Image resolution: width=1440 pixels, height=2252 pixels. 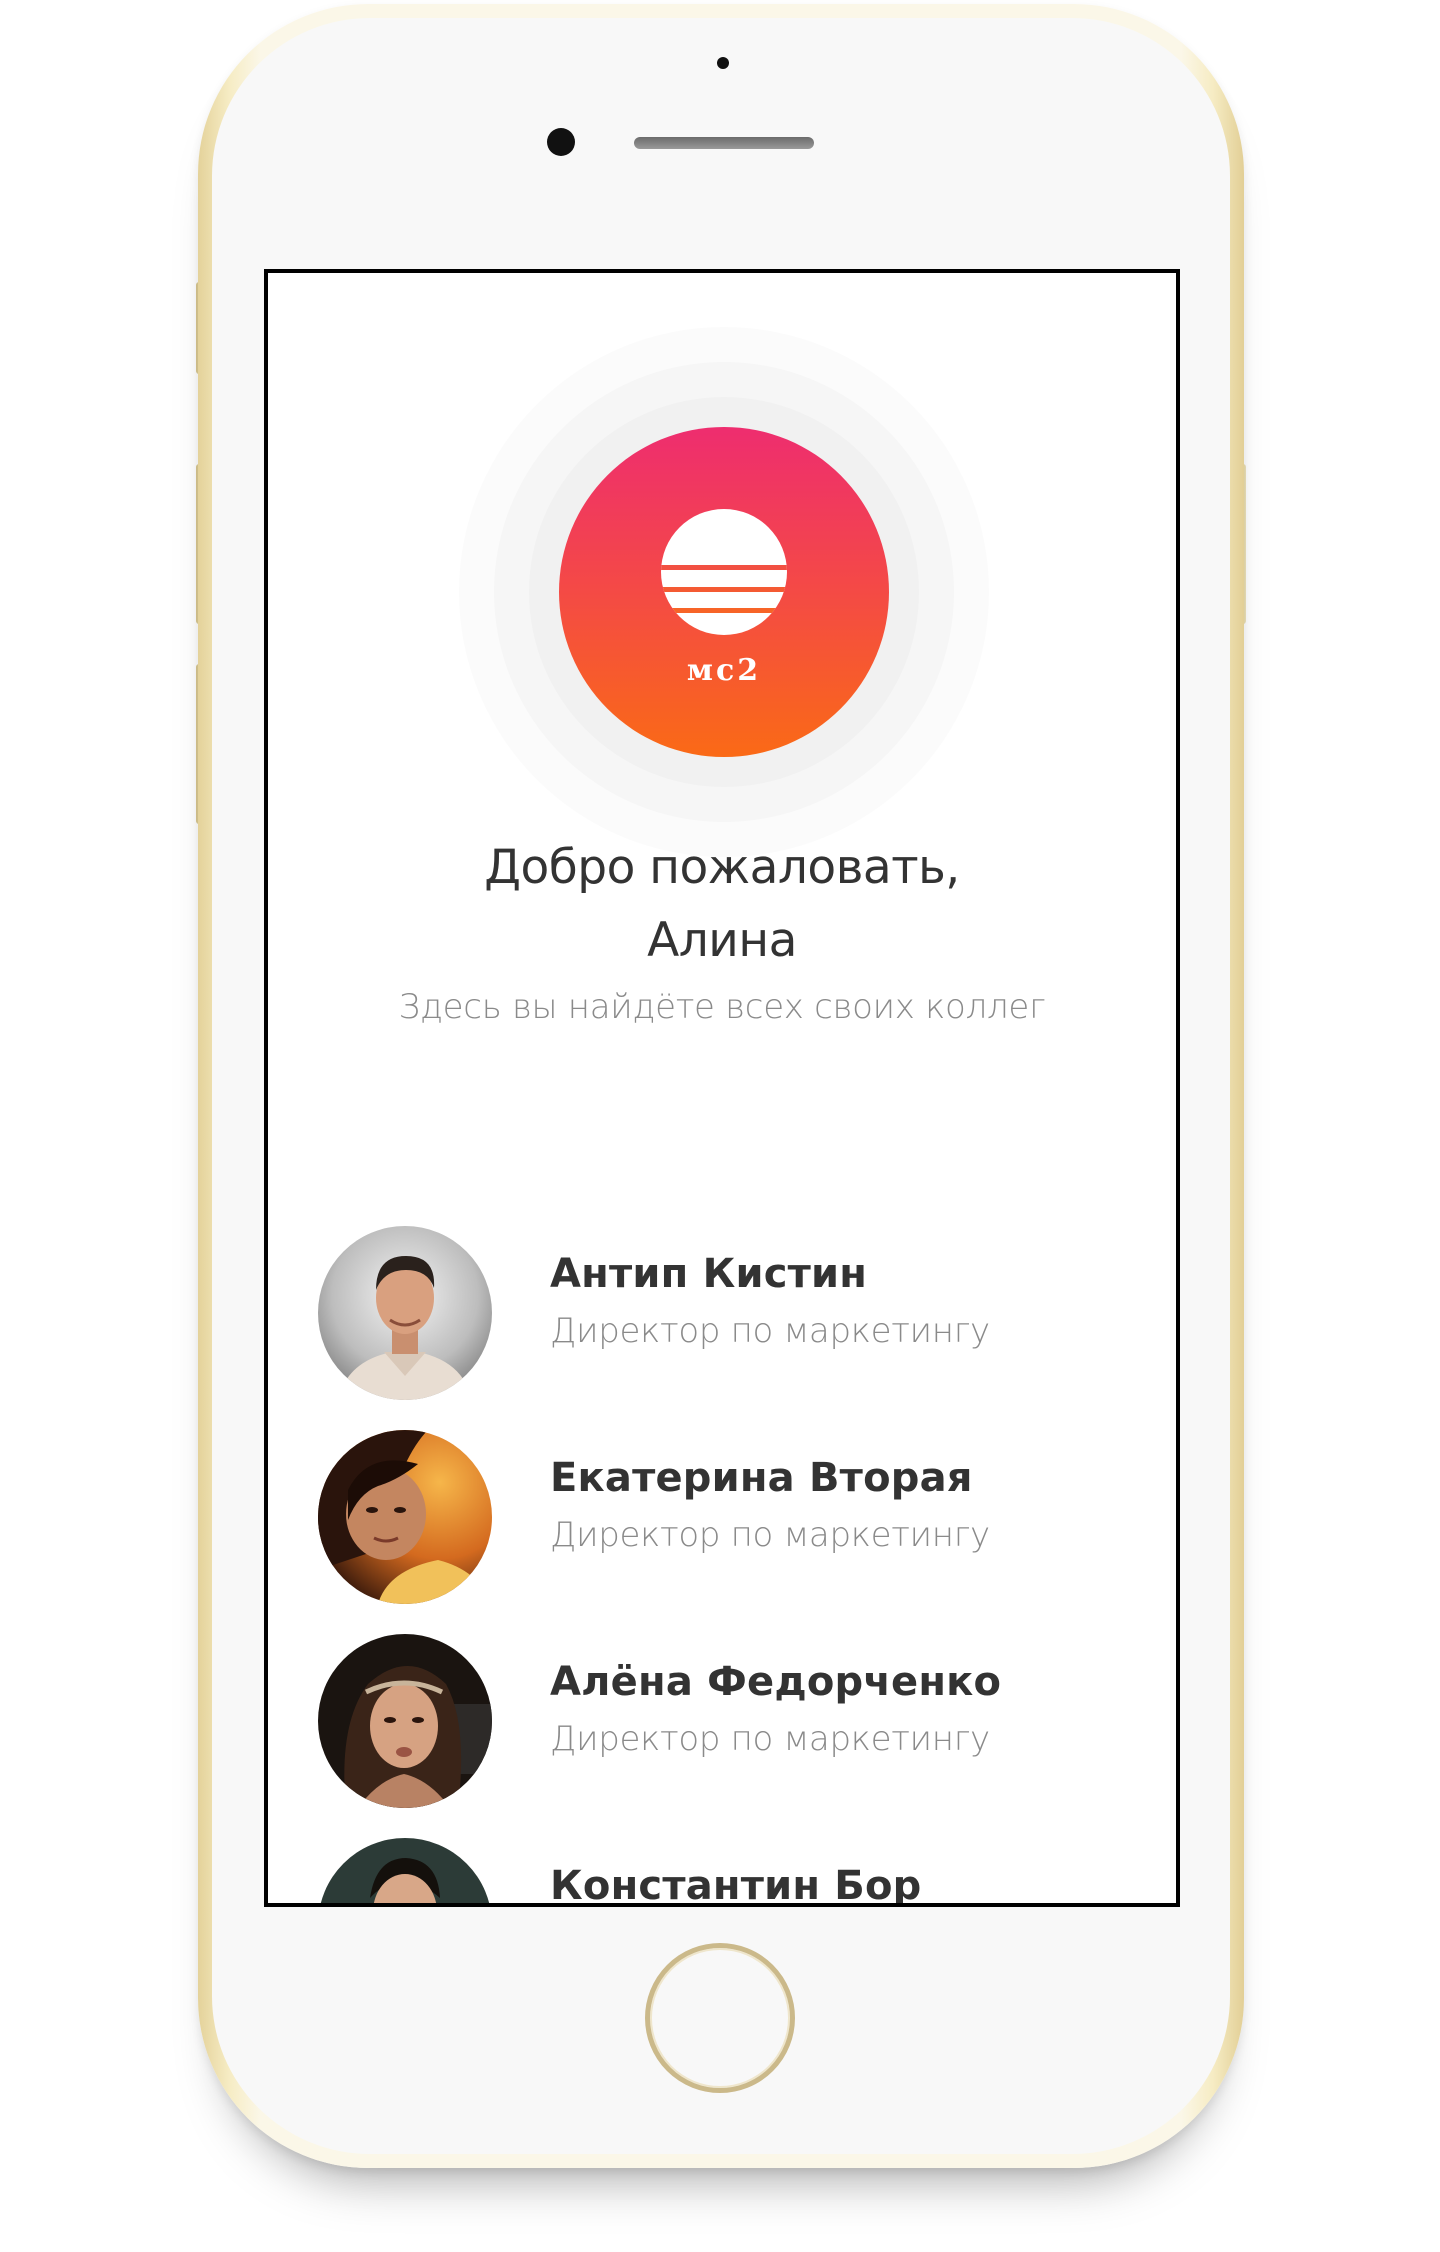 What do you see at coordinates (720, 2018) in the screenshot?
I see `home-button` at bounding box center [720, 2018].